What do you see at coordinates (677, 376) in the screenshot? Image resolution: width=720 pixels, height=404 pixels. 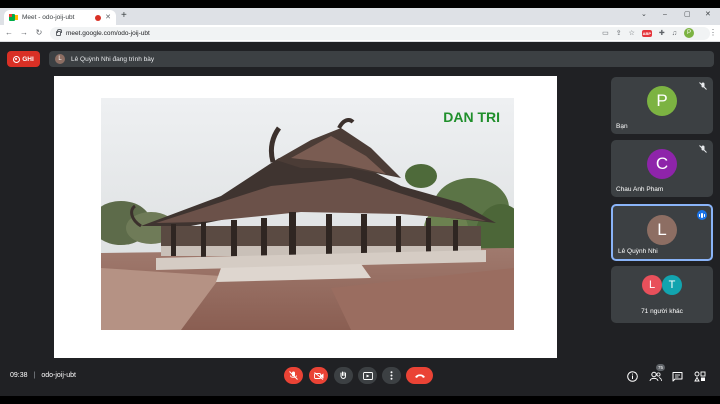 I see `chat-icon` at bounding box center [677, 376].